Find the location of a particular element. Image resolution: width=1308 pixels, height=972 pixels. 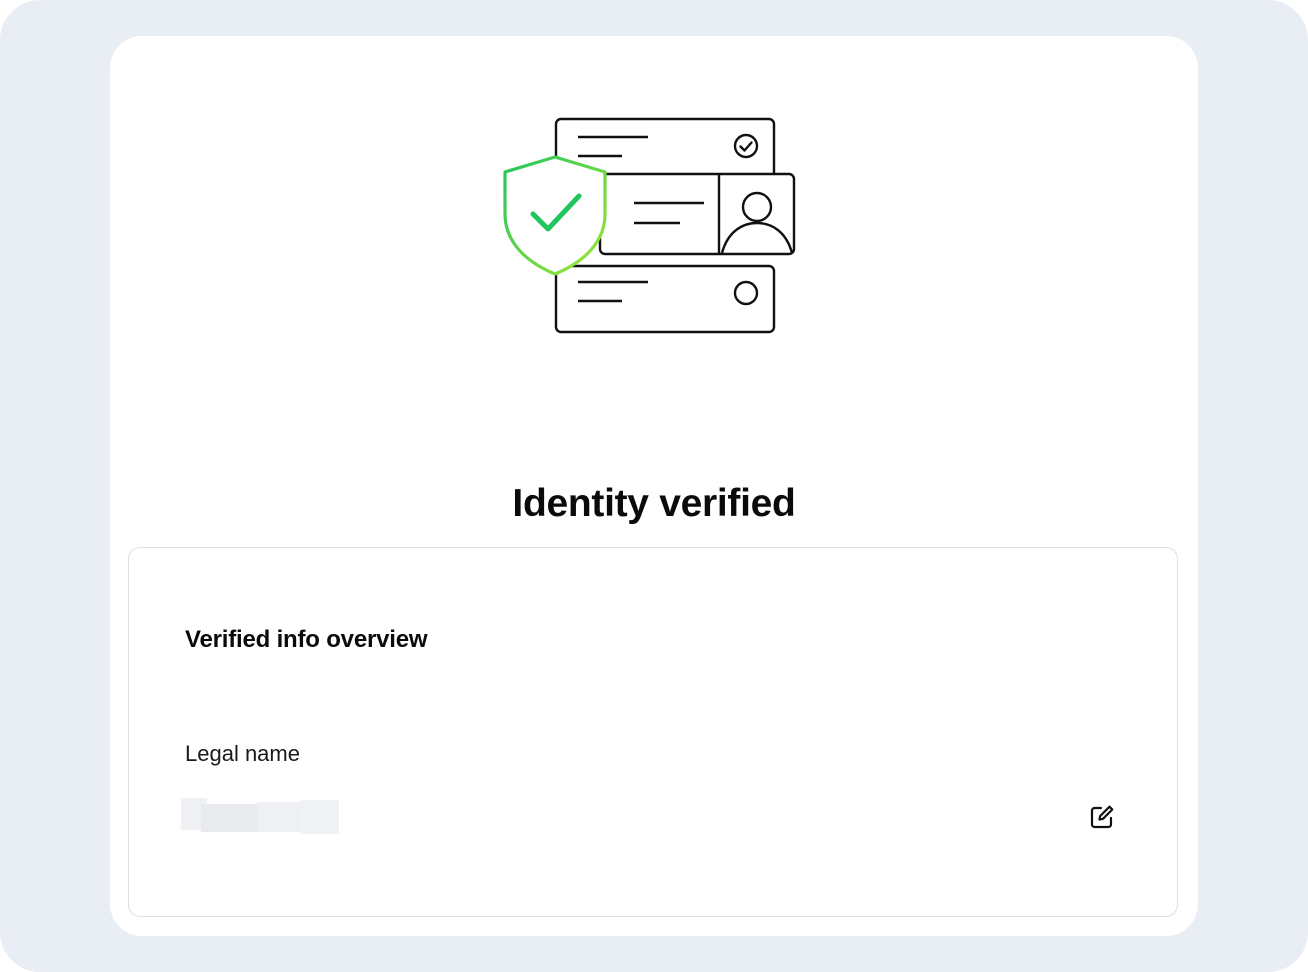

identity-verified-illustration is located at coordinates (650, 236).